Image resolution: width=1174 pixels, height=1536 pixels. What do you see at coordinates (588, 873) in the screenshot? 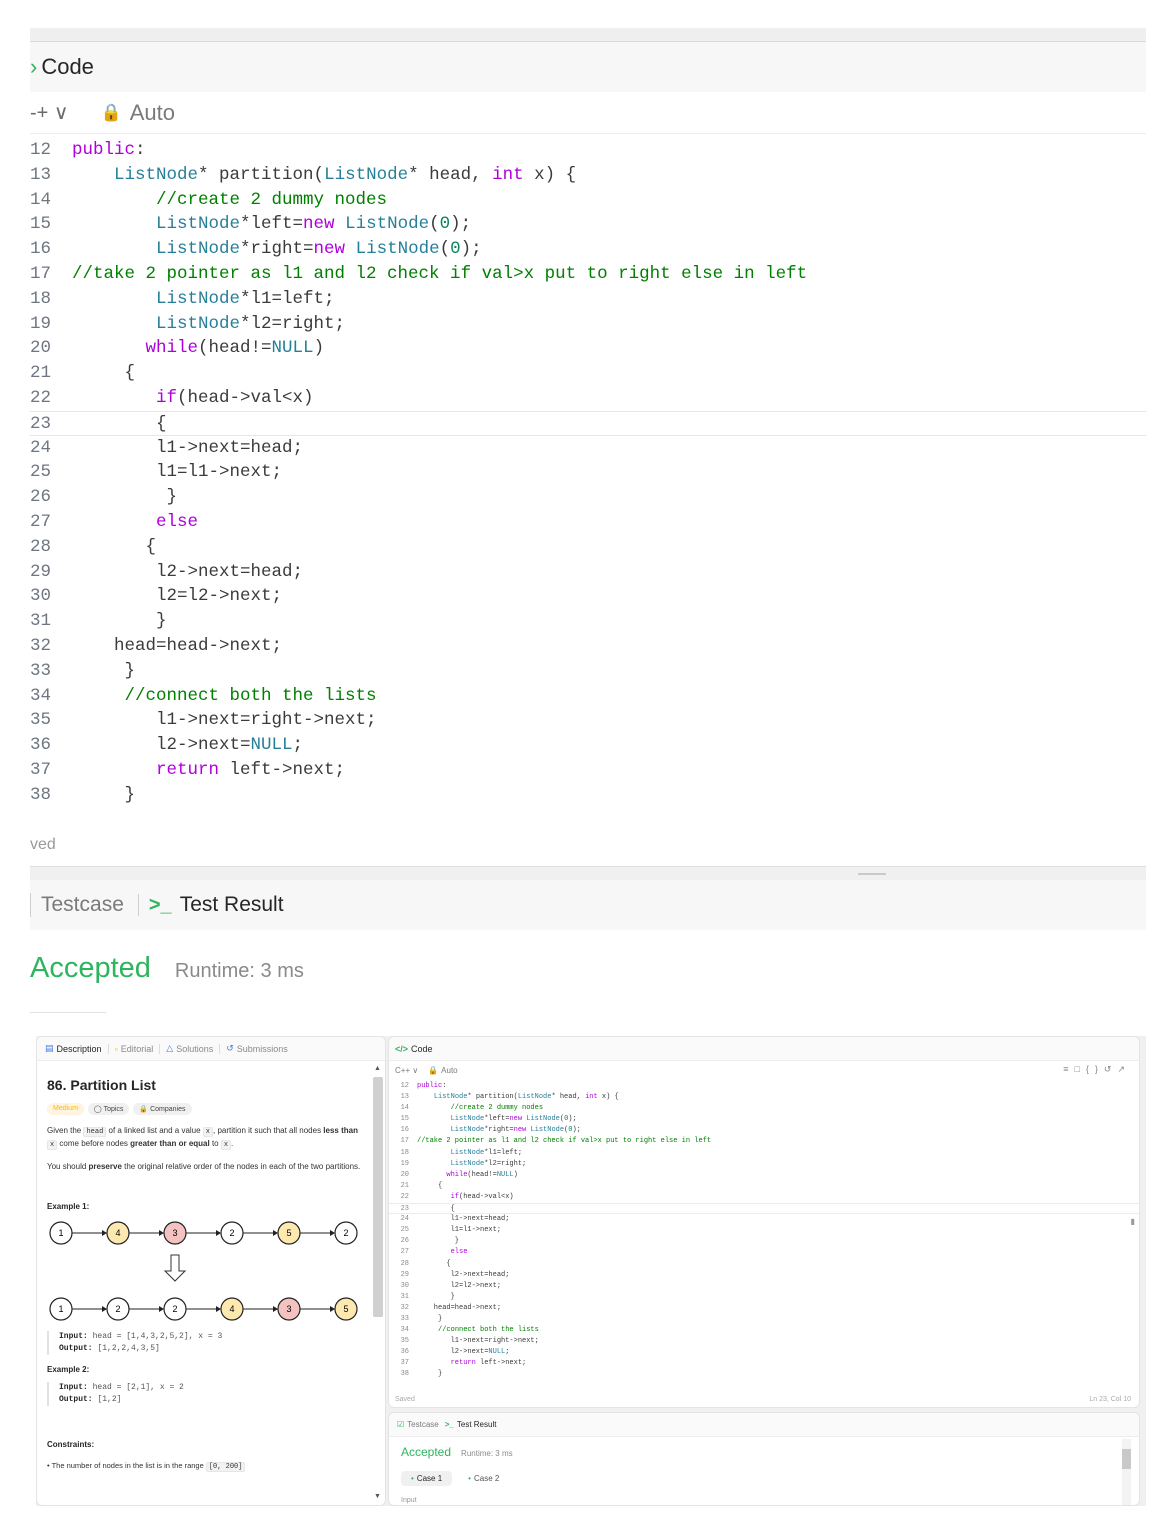
I see `panel-resize-handle` at bounding box center [588, 873].